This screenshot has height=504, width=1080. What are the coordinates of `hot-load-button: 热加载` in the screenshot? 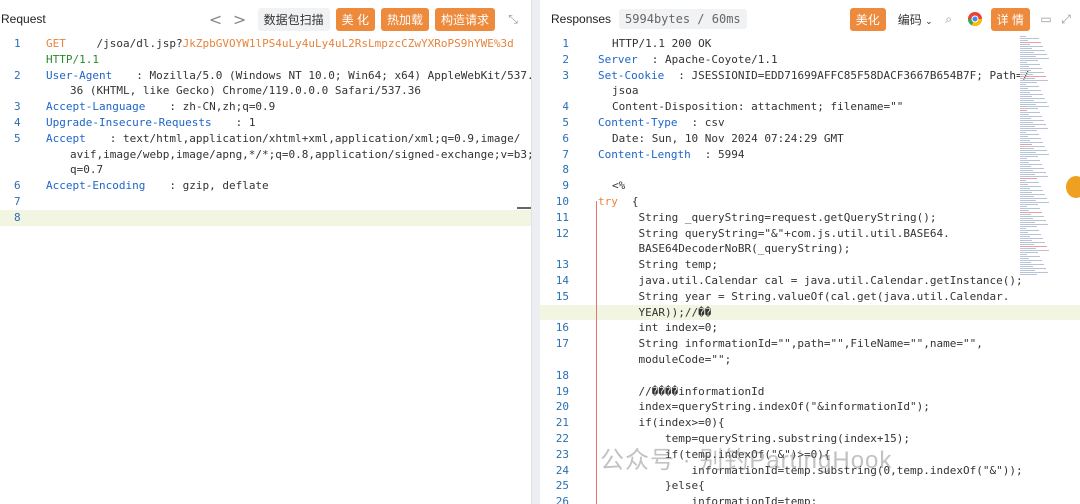 It's located at (404, 19).